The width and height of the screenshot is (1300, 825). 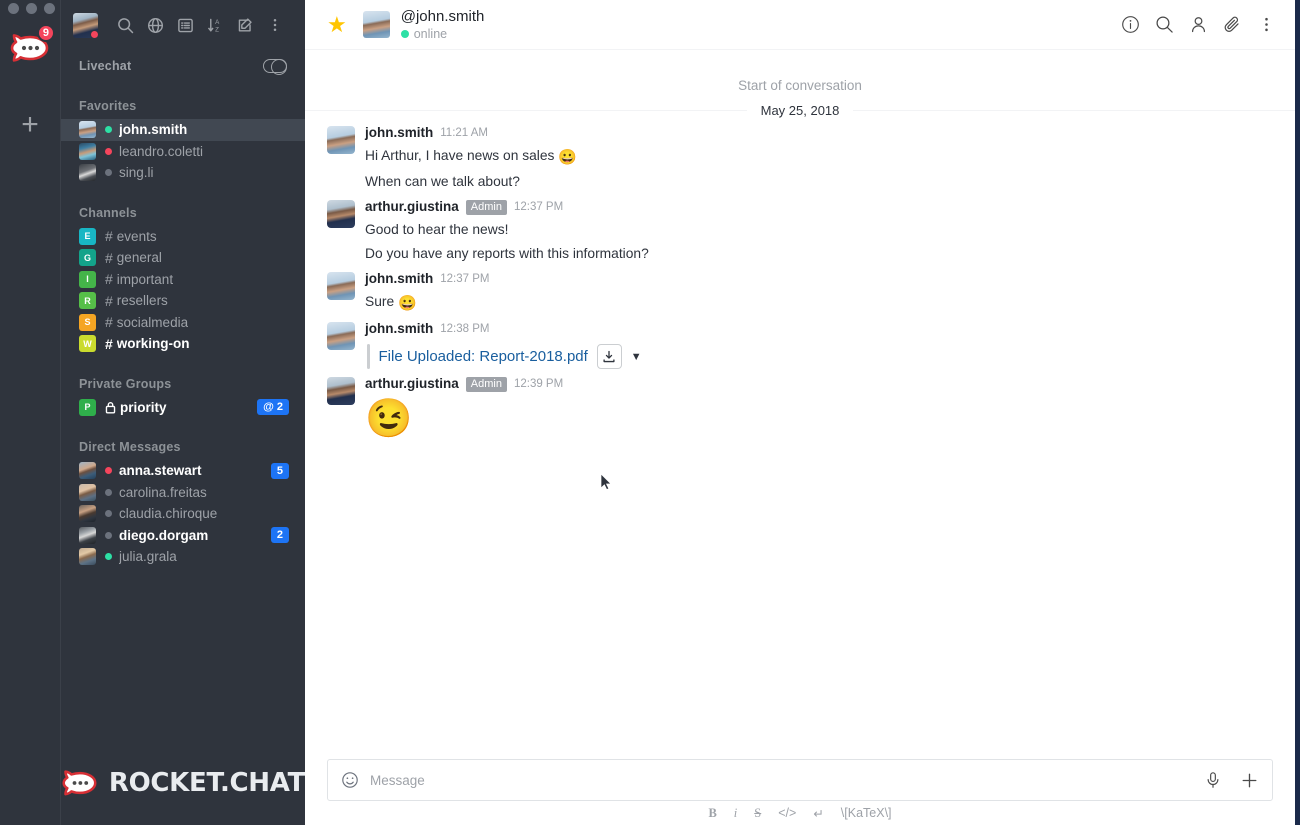 I want to click on sidebar-item-label: john.smith, so click(x=153, y=130).